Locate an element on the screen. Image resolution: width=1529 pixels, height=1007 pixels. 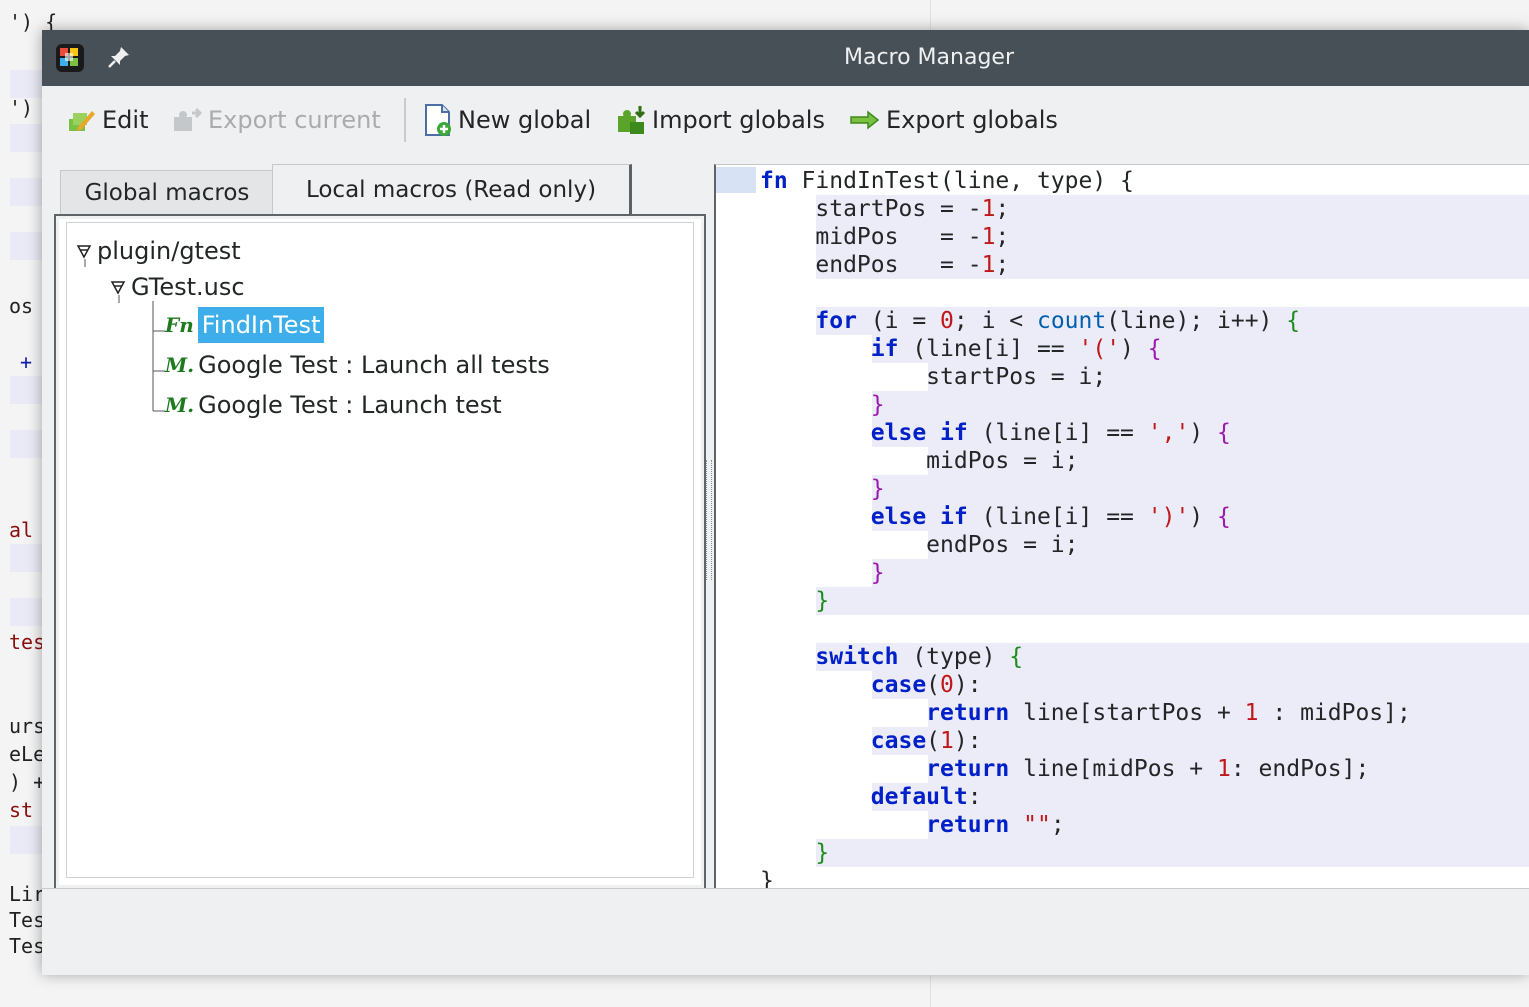
export-current-label: Export current is located at coordinates (294, 120).